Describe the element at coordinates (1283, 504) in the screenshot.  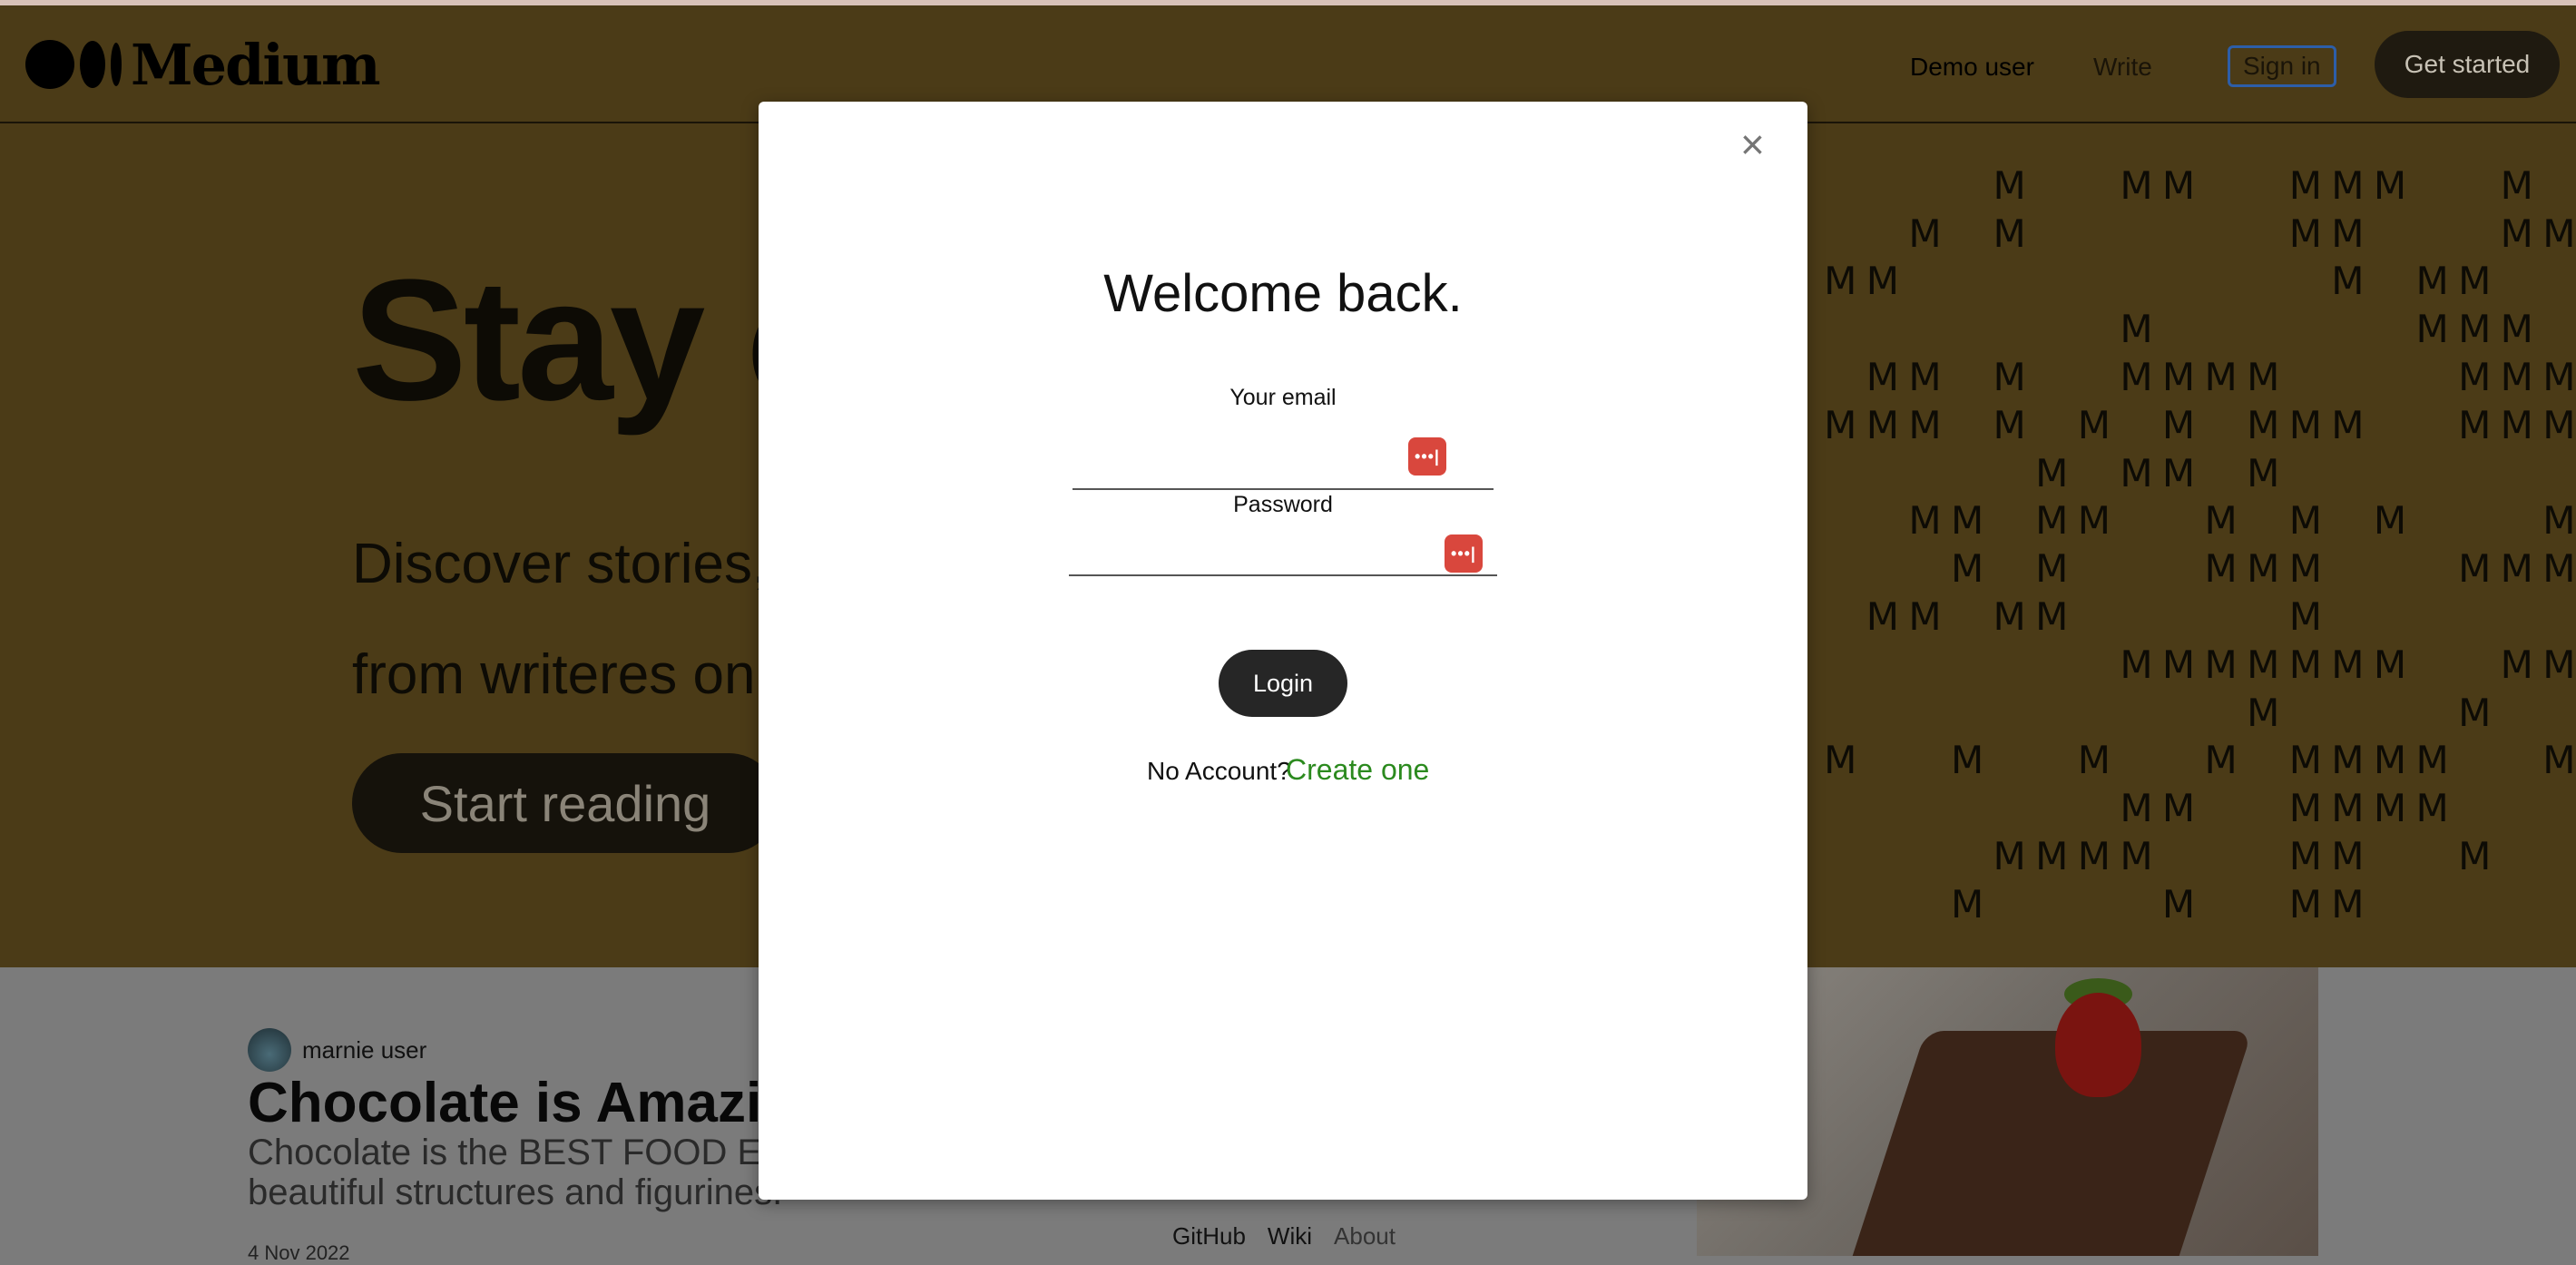
I see `password-label: Password` at that location.